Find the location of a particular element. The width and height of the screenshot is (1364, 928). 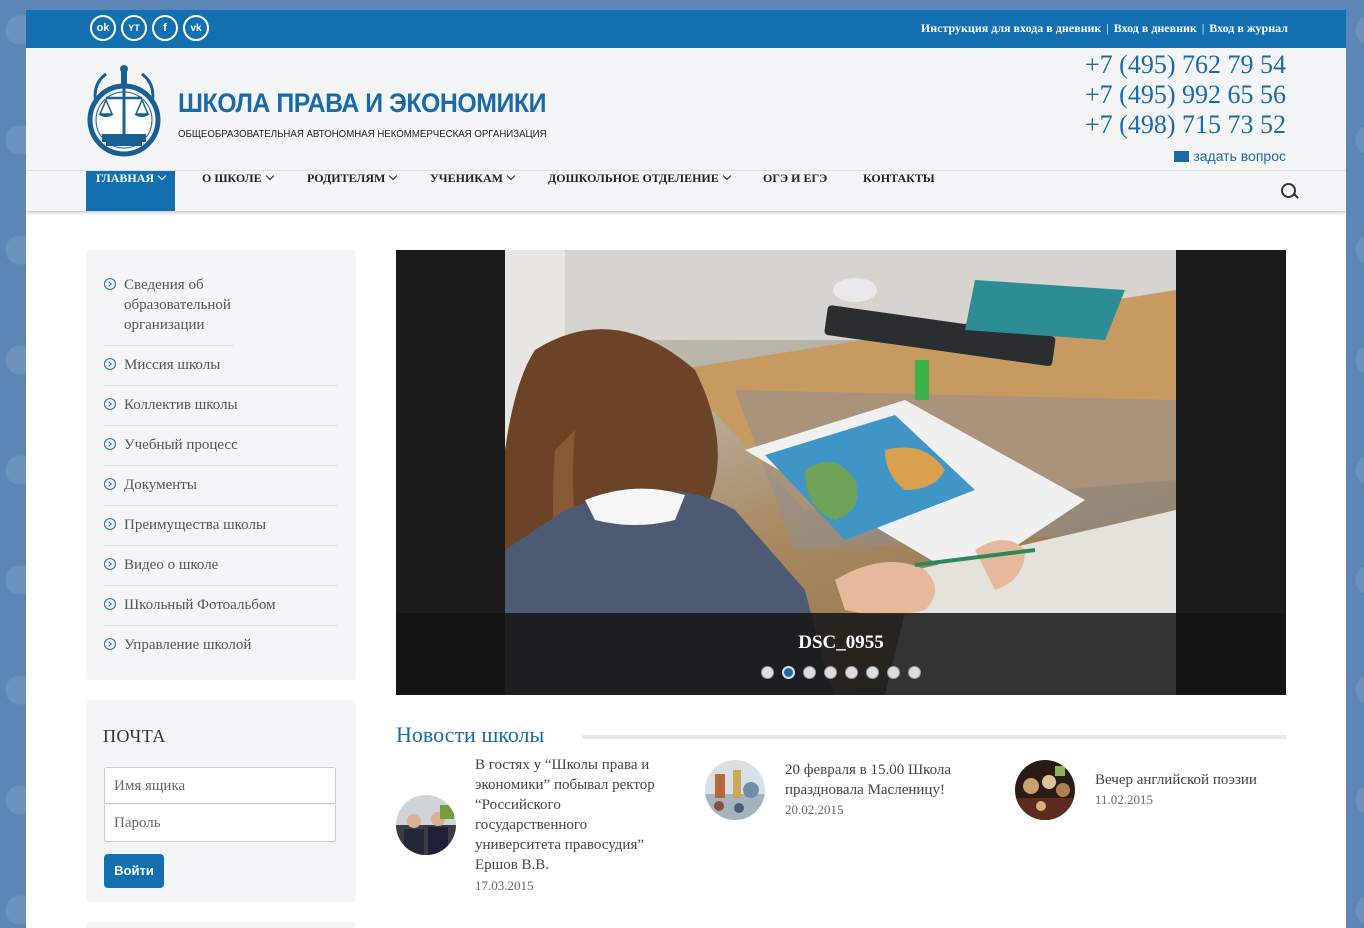

nav-about: О ШКОЛЕ is located at coordinates (238, 191).